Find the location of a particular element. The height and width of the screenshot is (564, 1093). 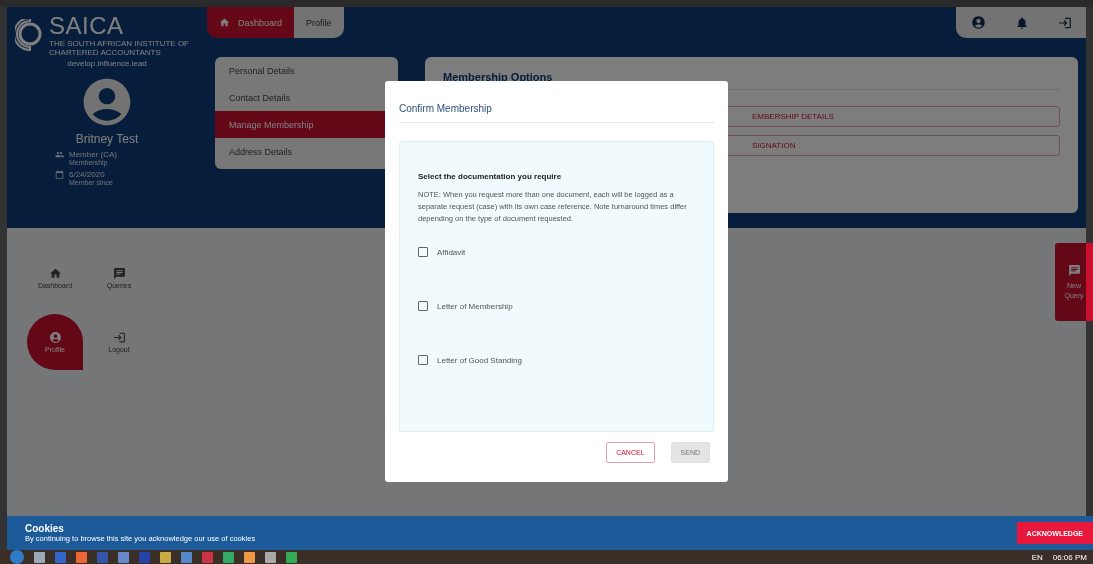

account-icon is located at coordinates (978, 22).